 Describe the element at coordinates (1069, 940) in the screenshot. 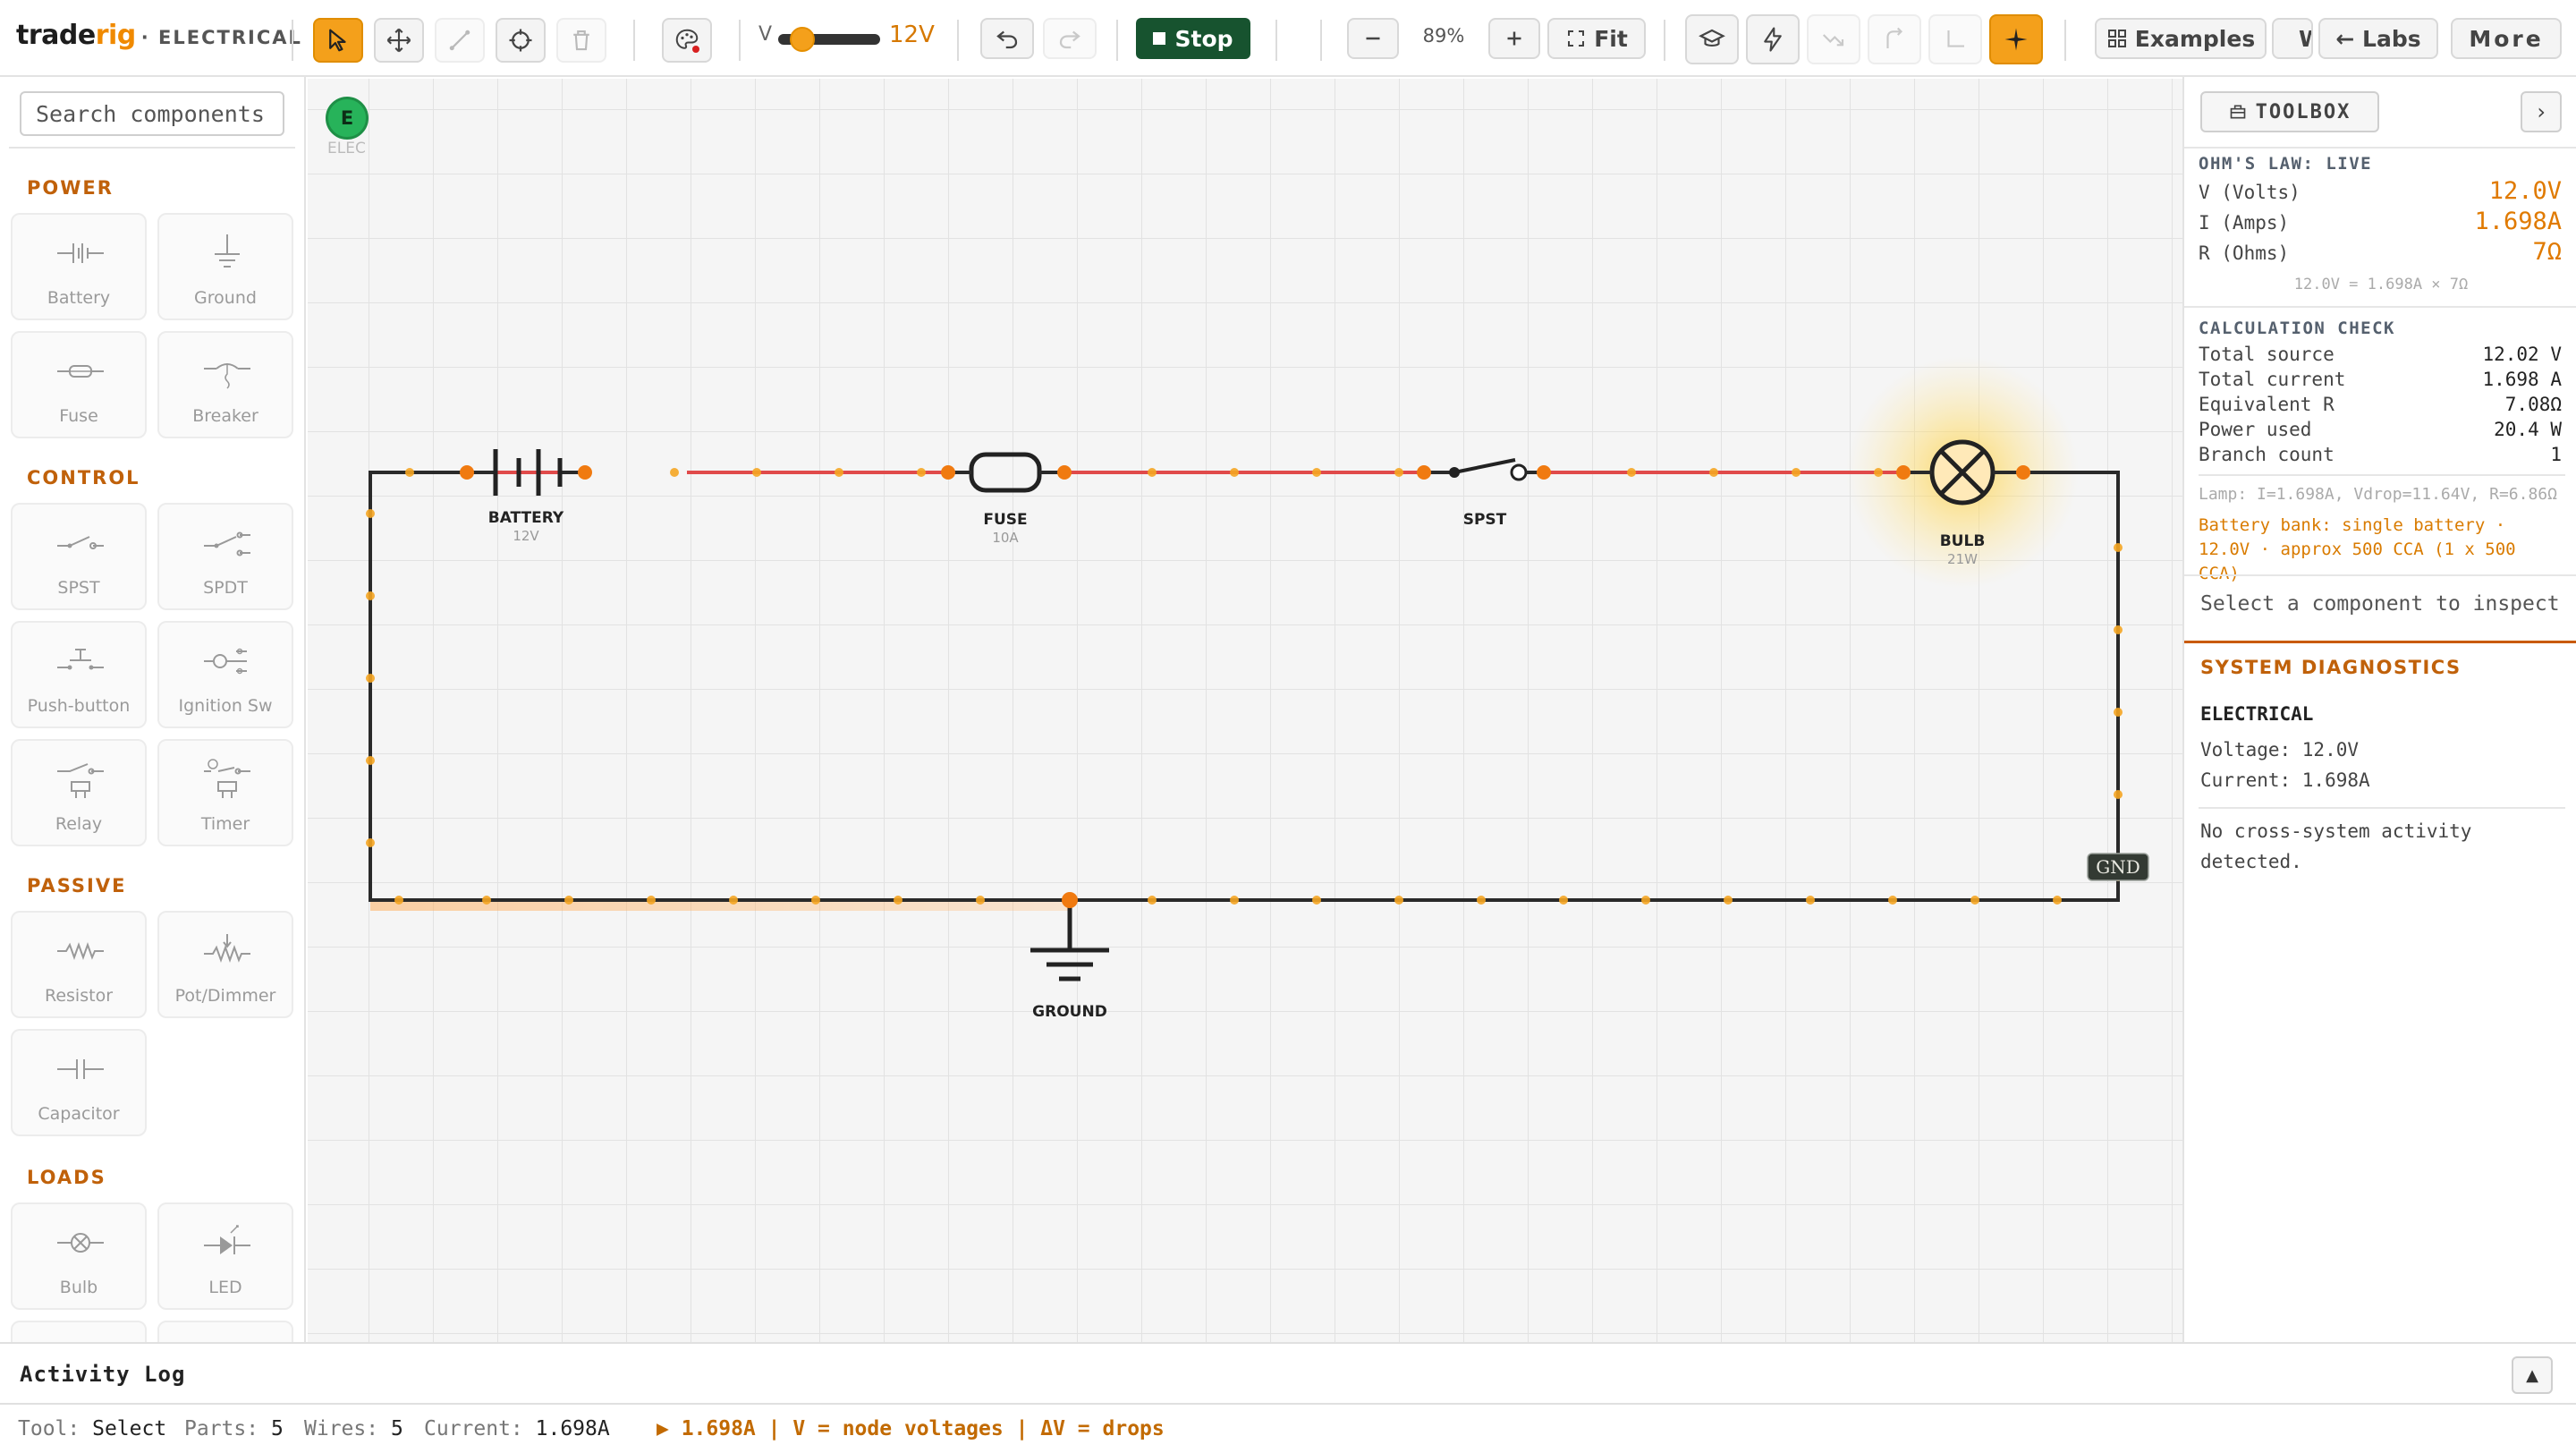

I see `ground-component` at that location.